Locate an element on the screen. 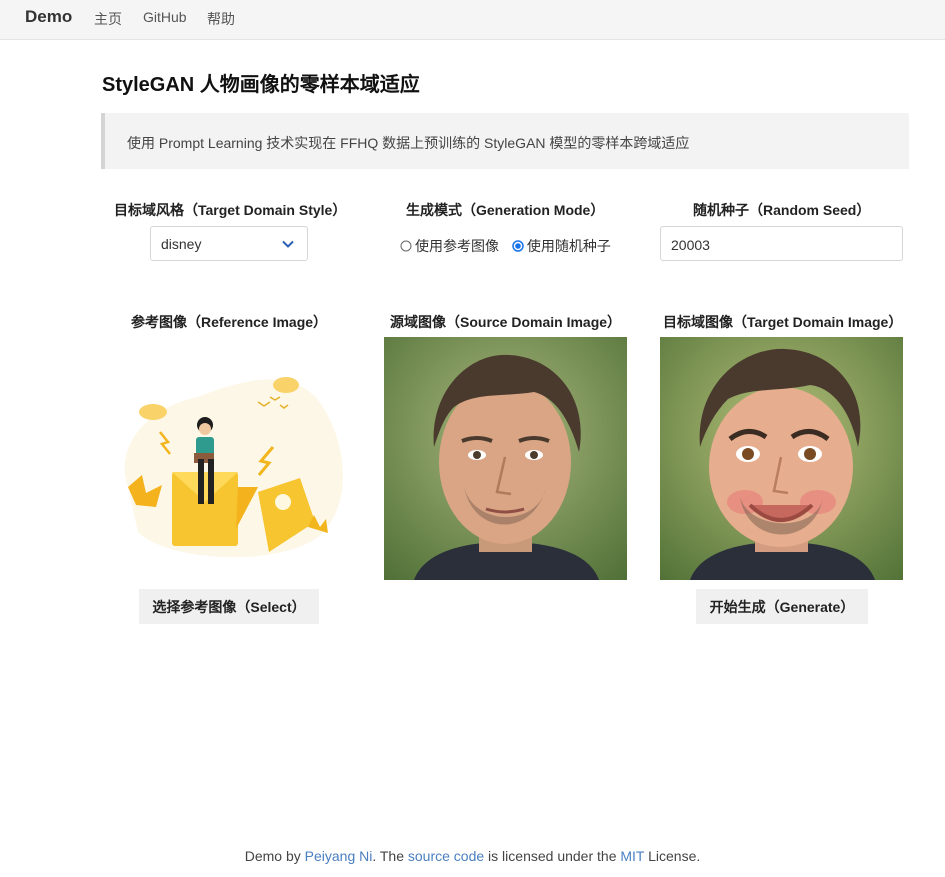 Image resolution: width=945 pixels, height=877 pixels. footer-prefix: Demo by is located at coordinates (274, 856).